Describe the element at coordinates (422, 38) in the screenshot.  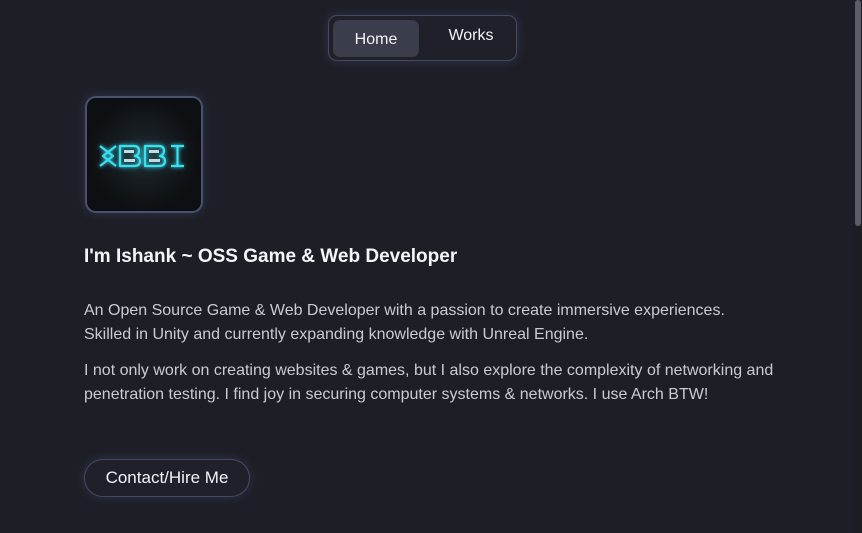
I see `top-nav: Home Works` at that location.